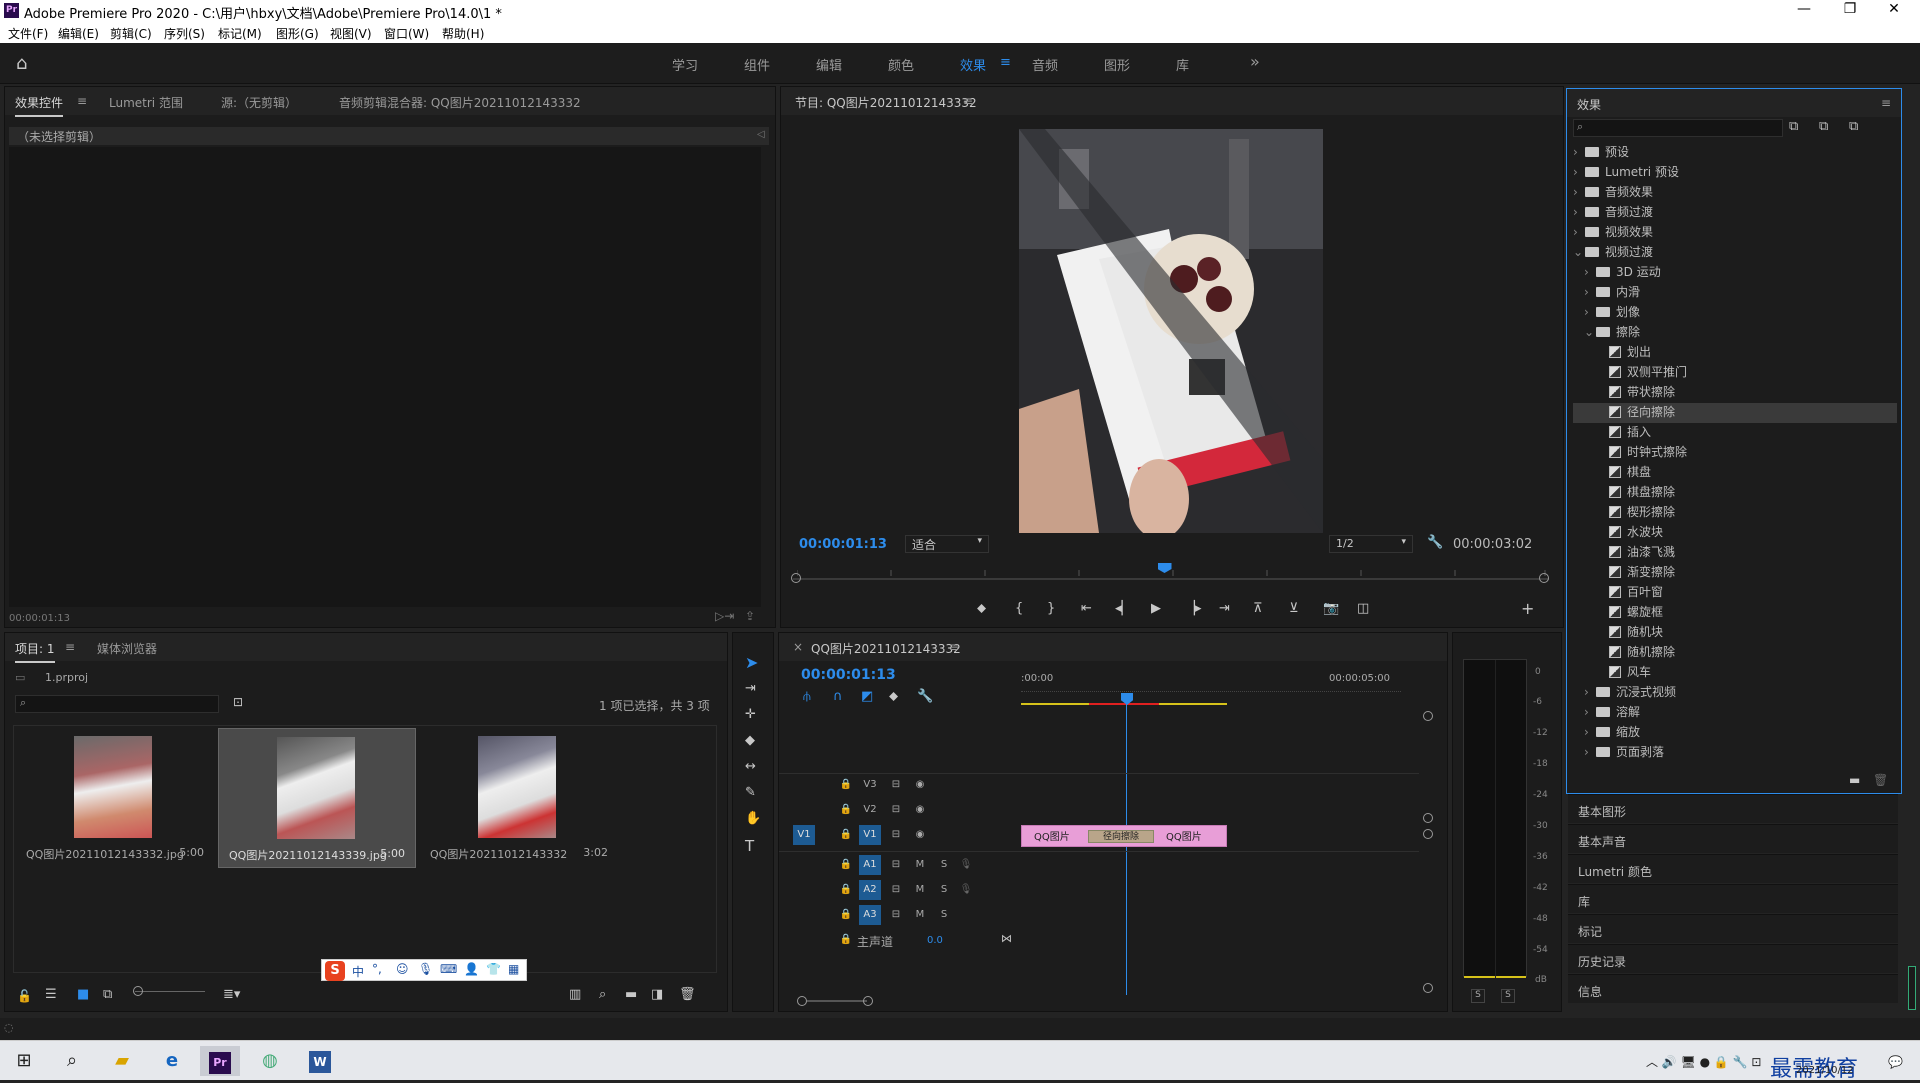  I want to click on effect-item: 棋盘擦除, so click(1735, 493).